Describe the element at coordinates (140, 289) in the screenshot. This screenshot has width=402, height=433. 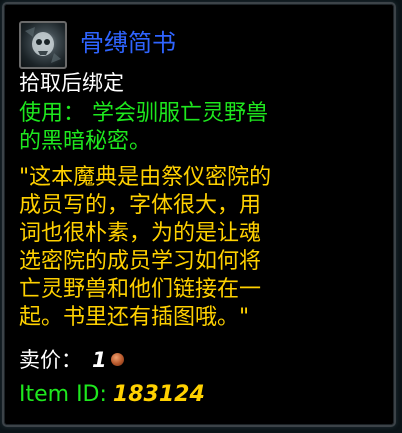
I see `flavor-line: 亡灵野兽和他们链接在一` at that location.